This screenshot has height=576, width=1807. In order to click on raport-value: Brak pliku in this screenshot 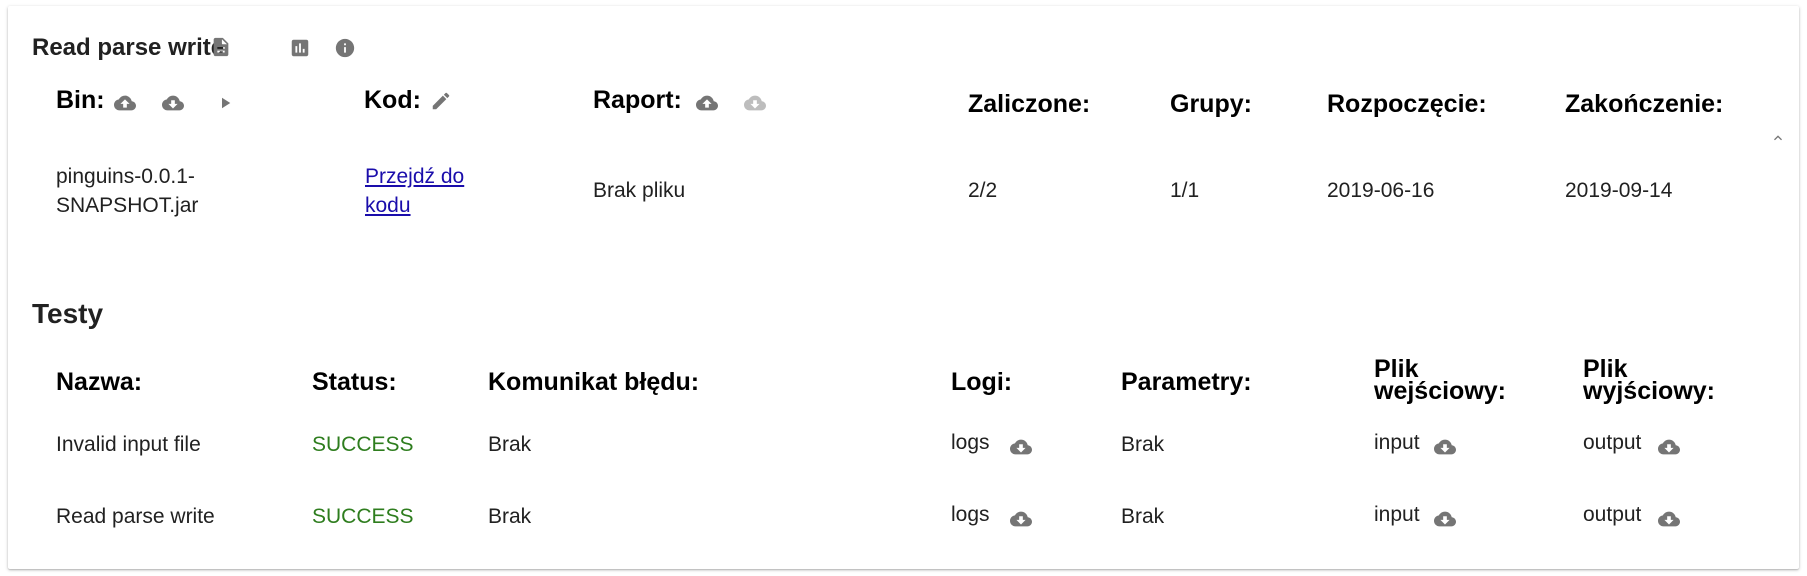, I will do `click(639, 190)`.